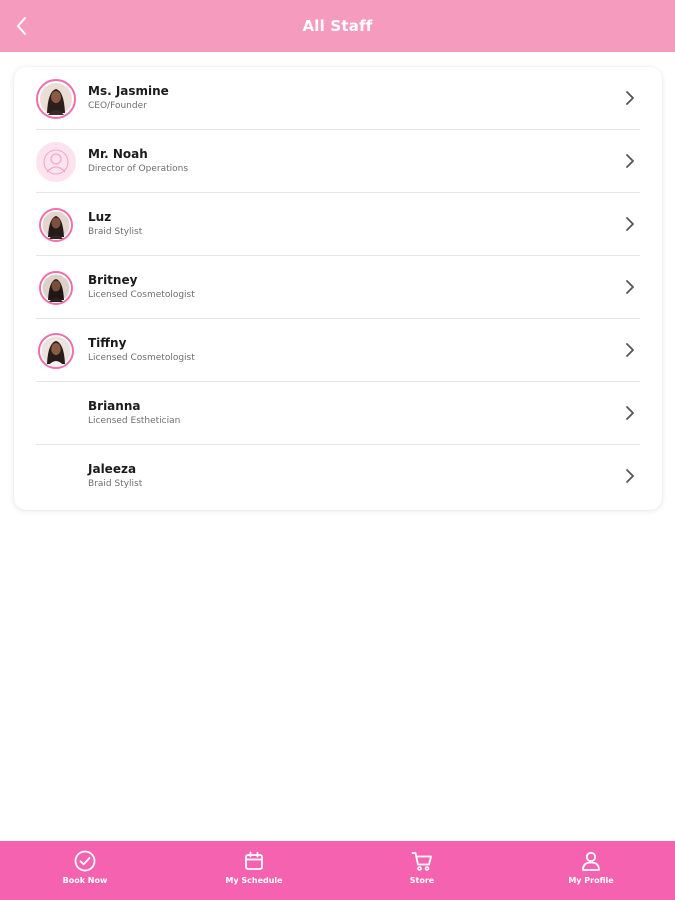 The width and height of the screenshot is (675, 900). What do you see at coordinates (118, 154) in the screenshot?
I see `staff-name: Mr. Noah` at bounding box center [118, 154].